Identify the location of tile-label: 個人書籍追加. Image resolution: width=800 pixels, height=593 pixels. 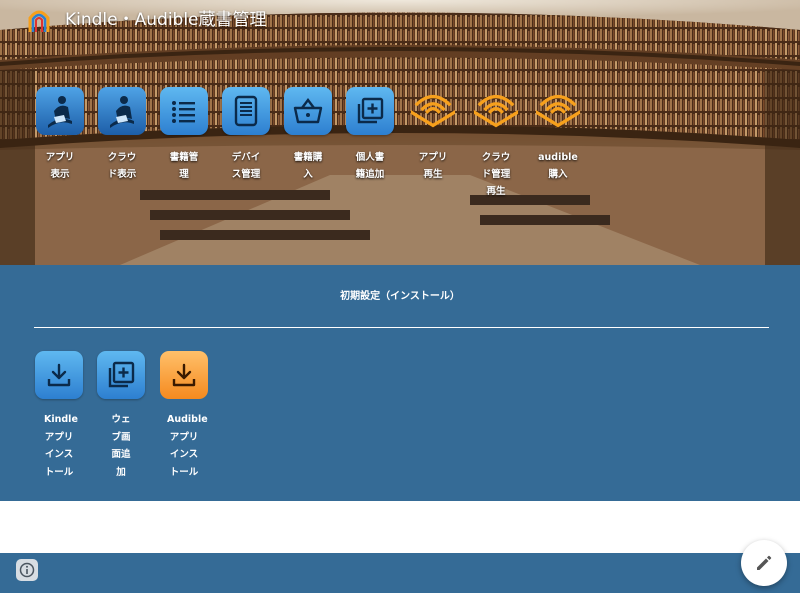
(370, 166).